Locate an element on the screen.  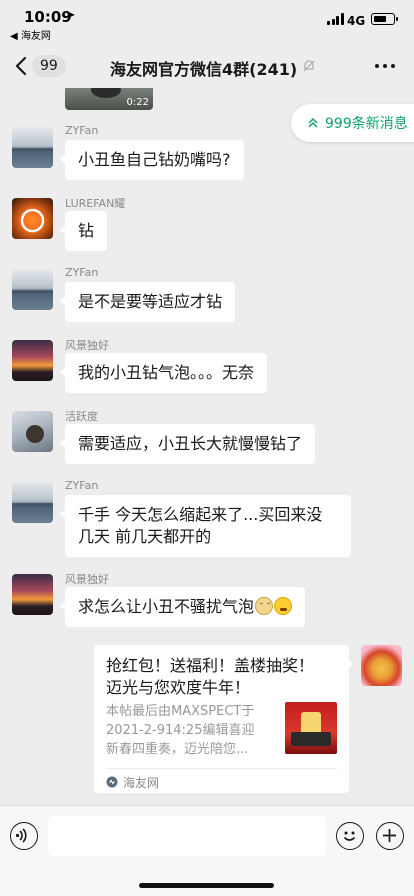
link-card-title: 抢红包！送福利！盖楼抽奖！ 迈光与您欢度牛年！ is located at coordinates (221, 677).